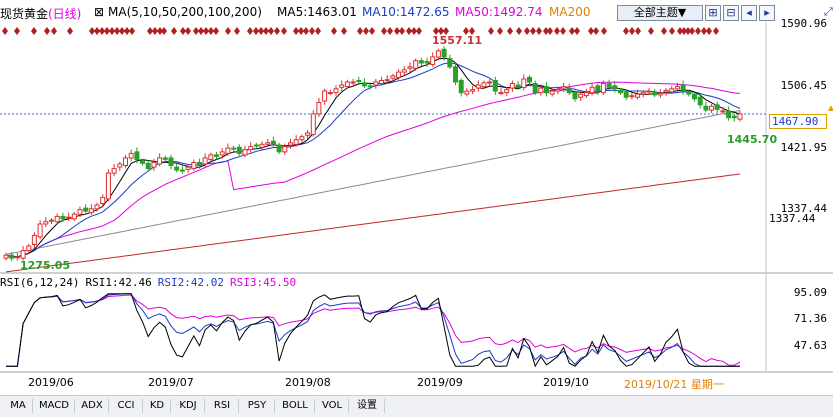 The width and height of the screenshot is (833, 417). What do you see at coordinates (54, 406) in the screenshot?
I see `tab-macd: MACD` at bounding box center [54, 406].